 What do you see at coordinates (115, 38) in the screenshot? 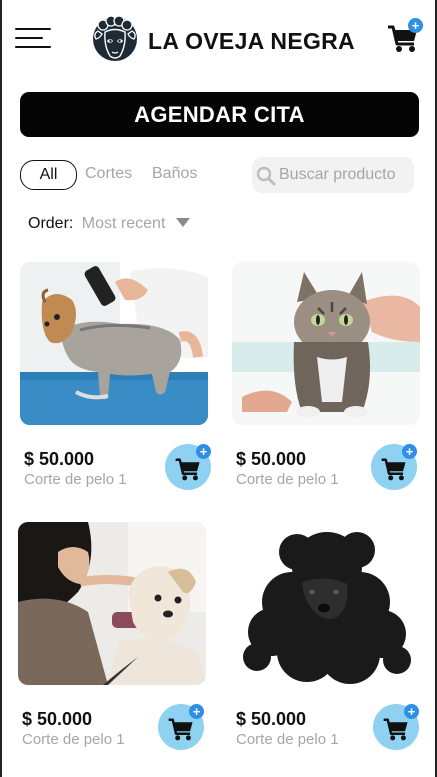
I see `black-sheep-logo` at bounding box center [115, 38].